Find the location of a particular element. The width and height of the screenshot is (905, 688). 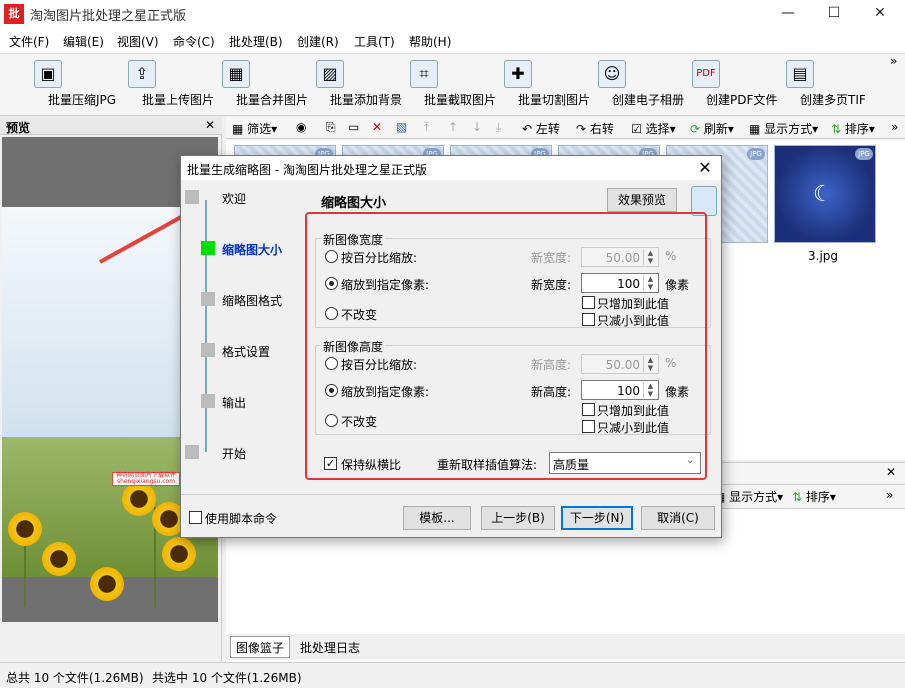

move-top-icon: ⤒ is located at coordinates (426, 127).